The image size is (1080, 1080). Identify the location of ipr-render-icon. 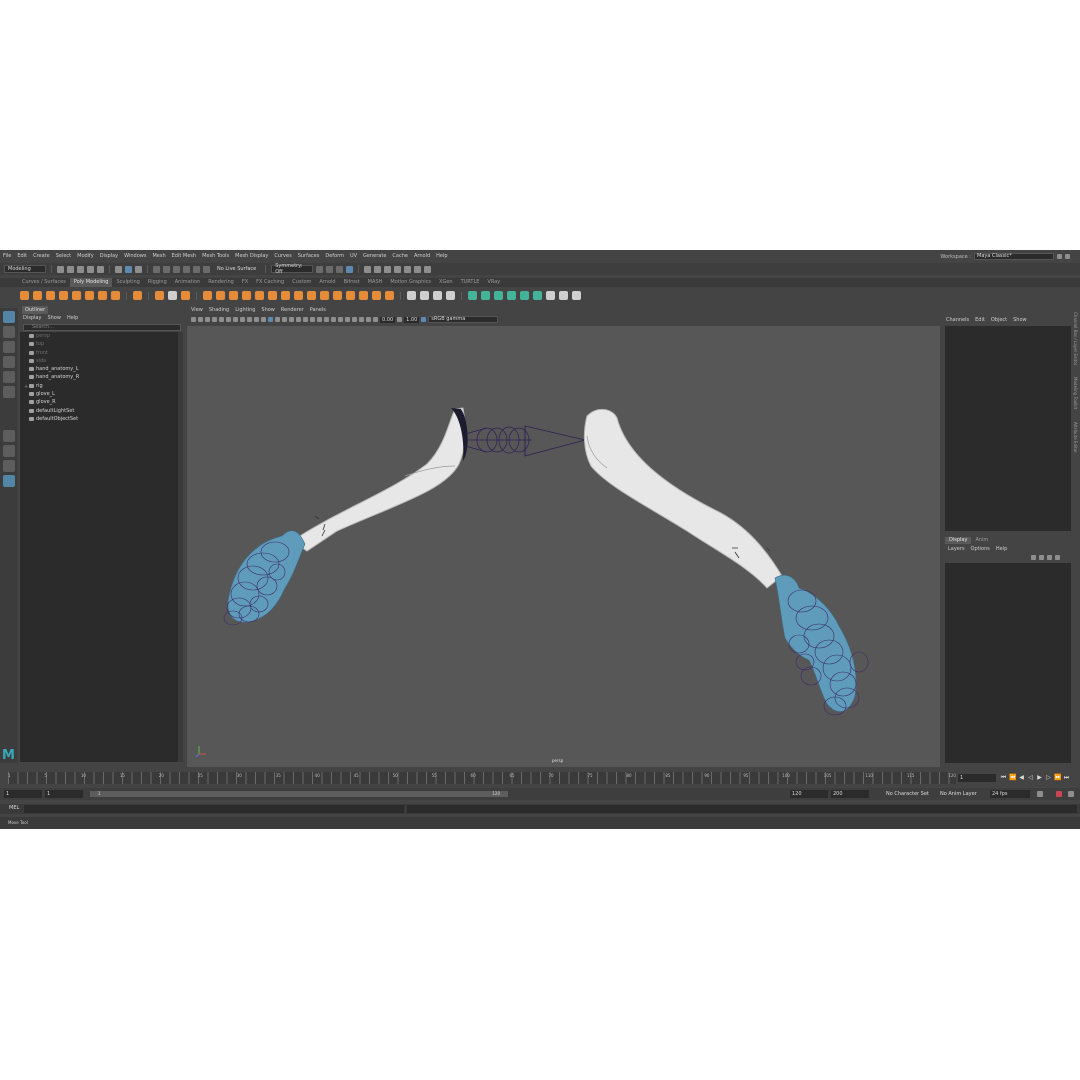
(388, 269).